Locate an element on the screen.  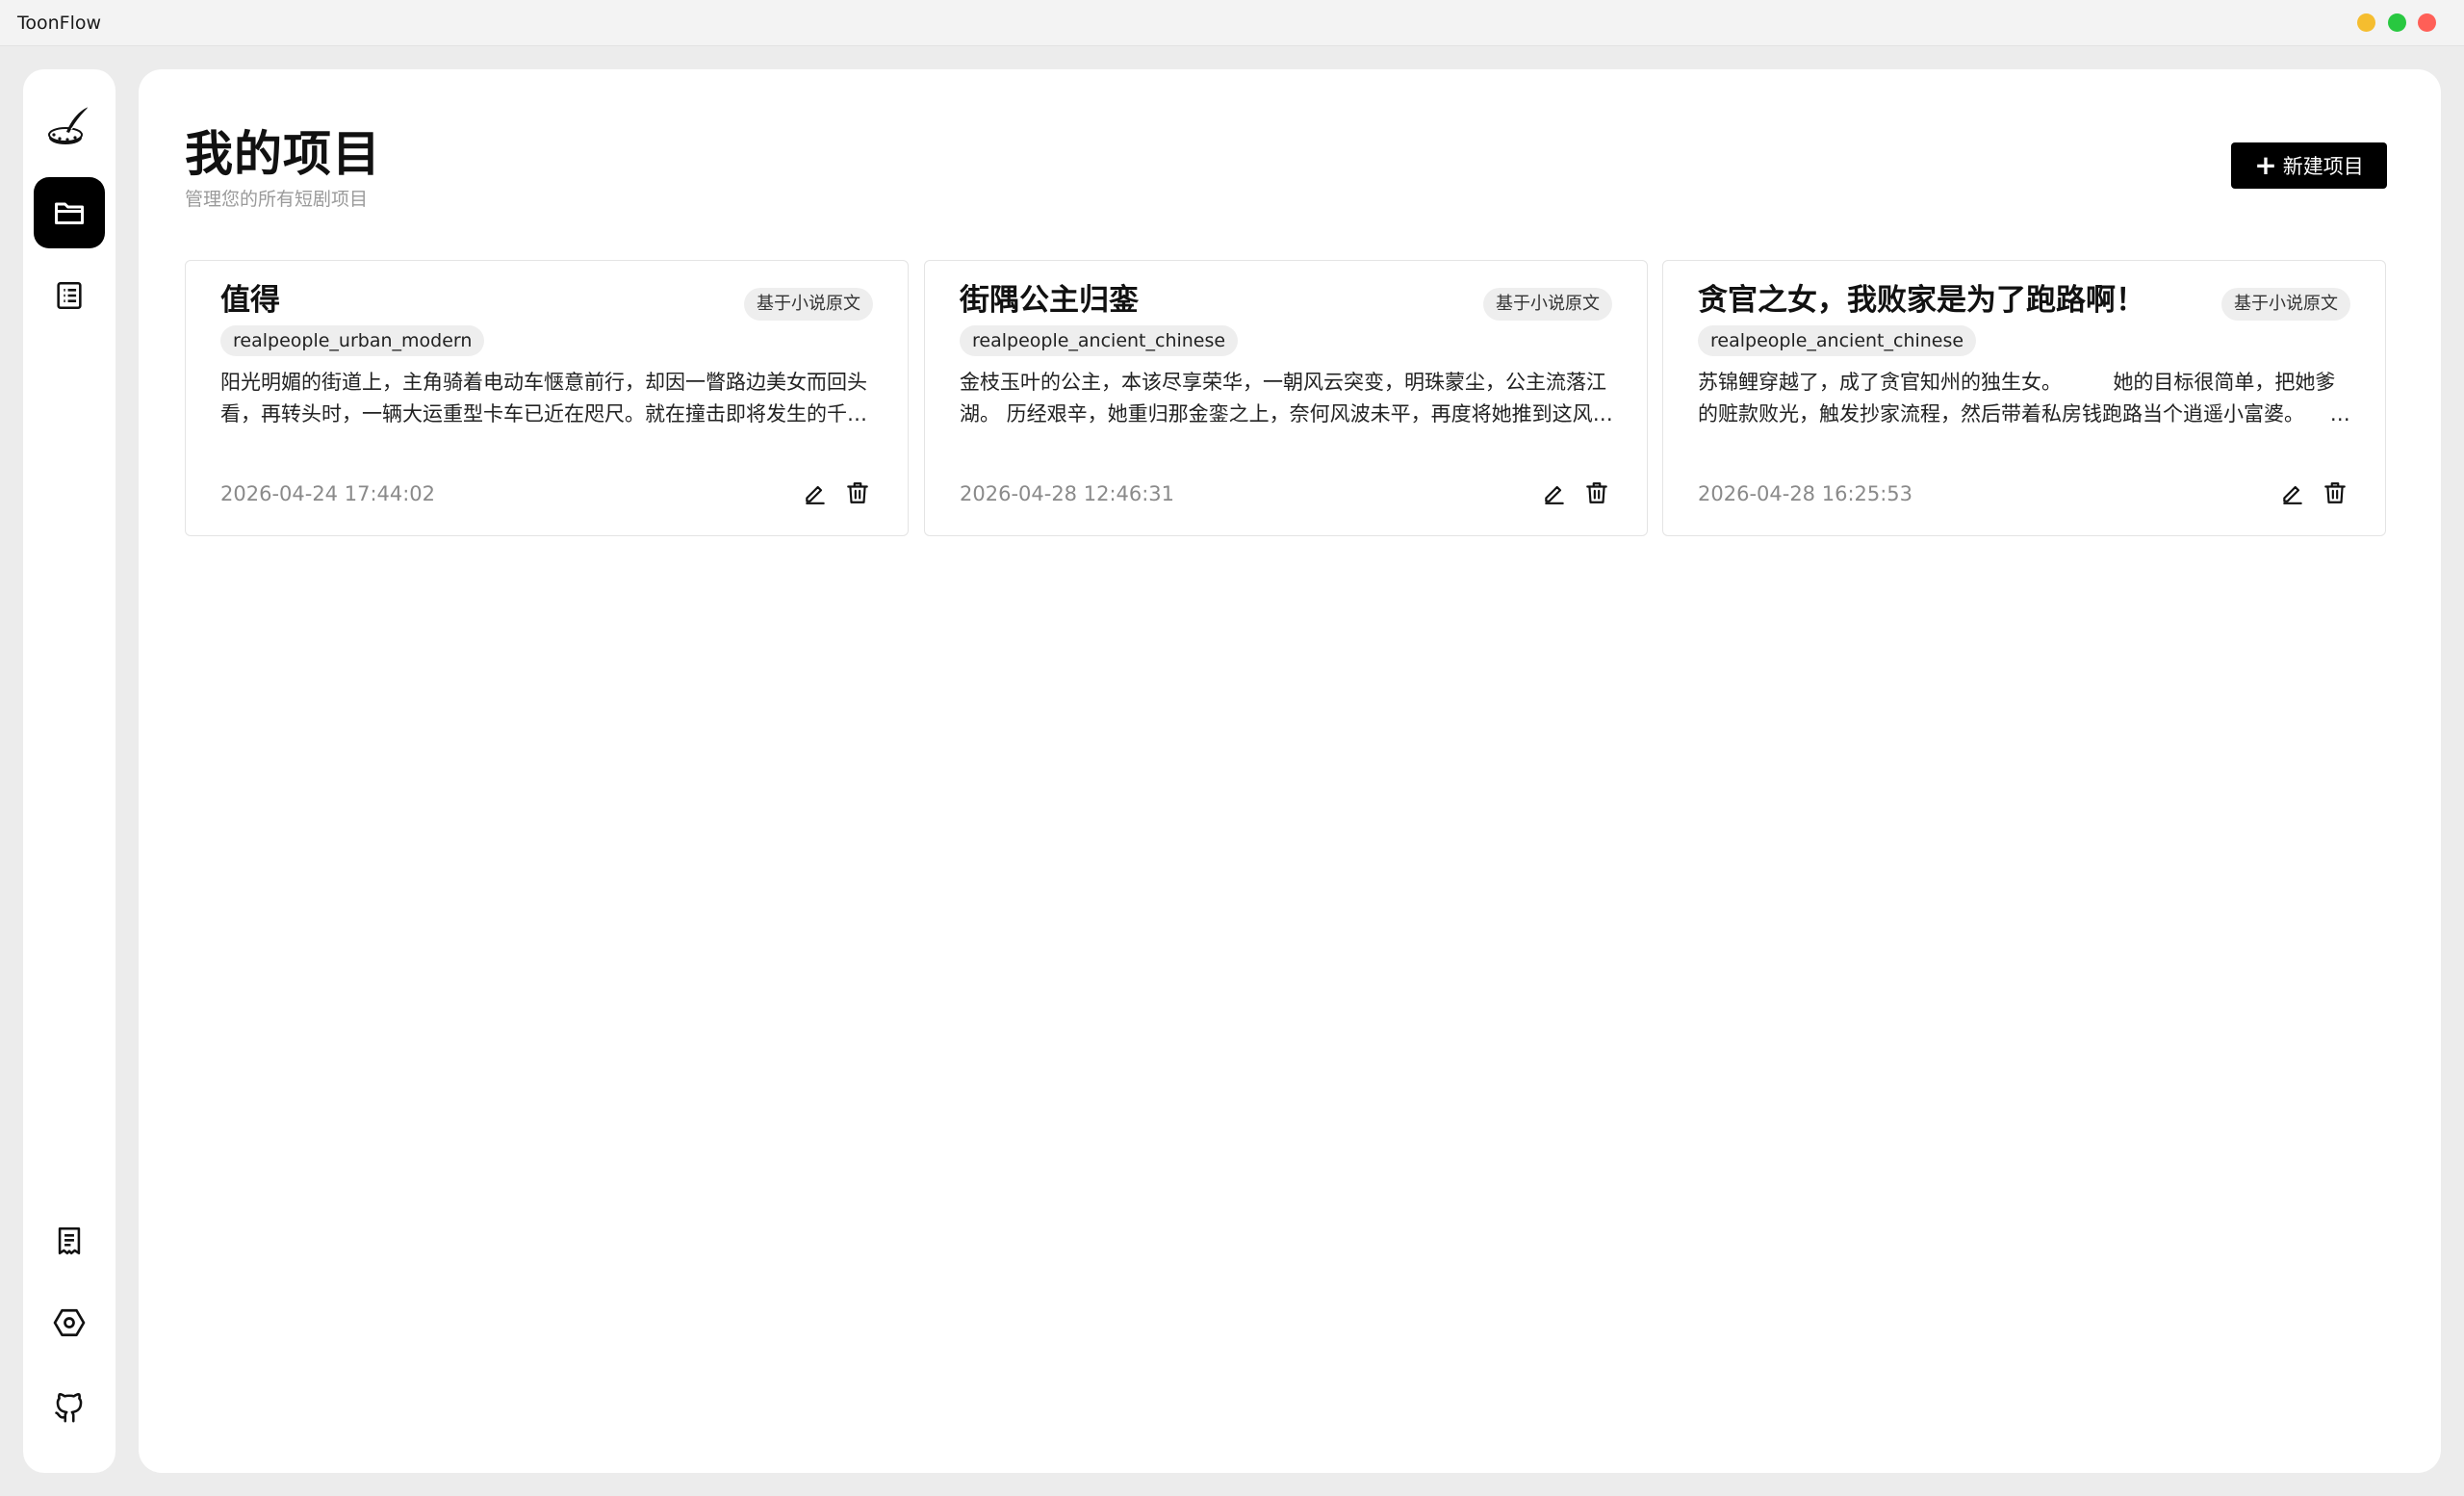
maximize-button is located at coordinates (2397, 23).